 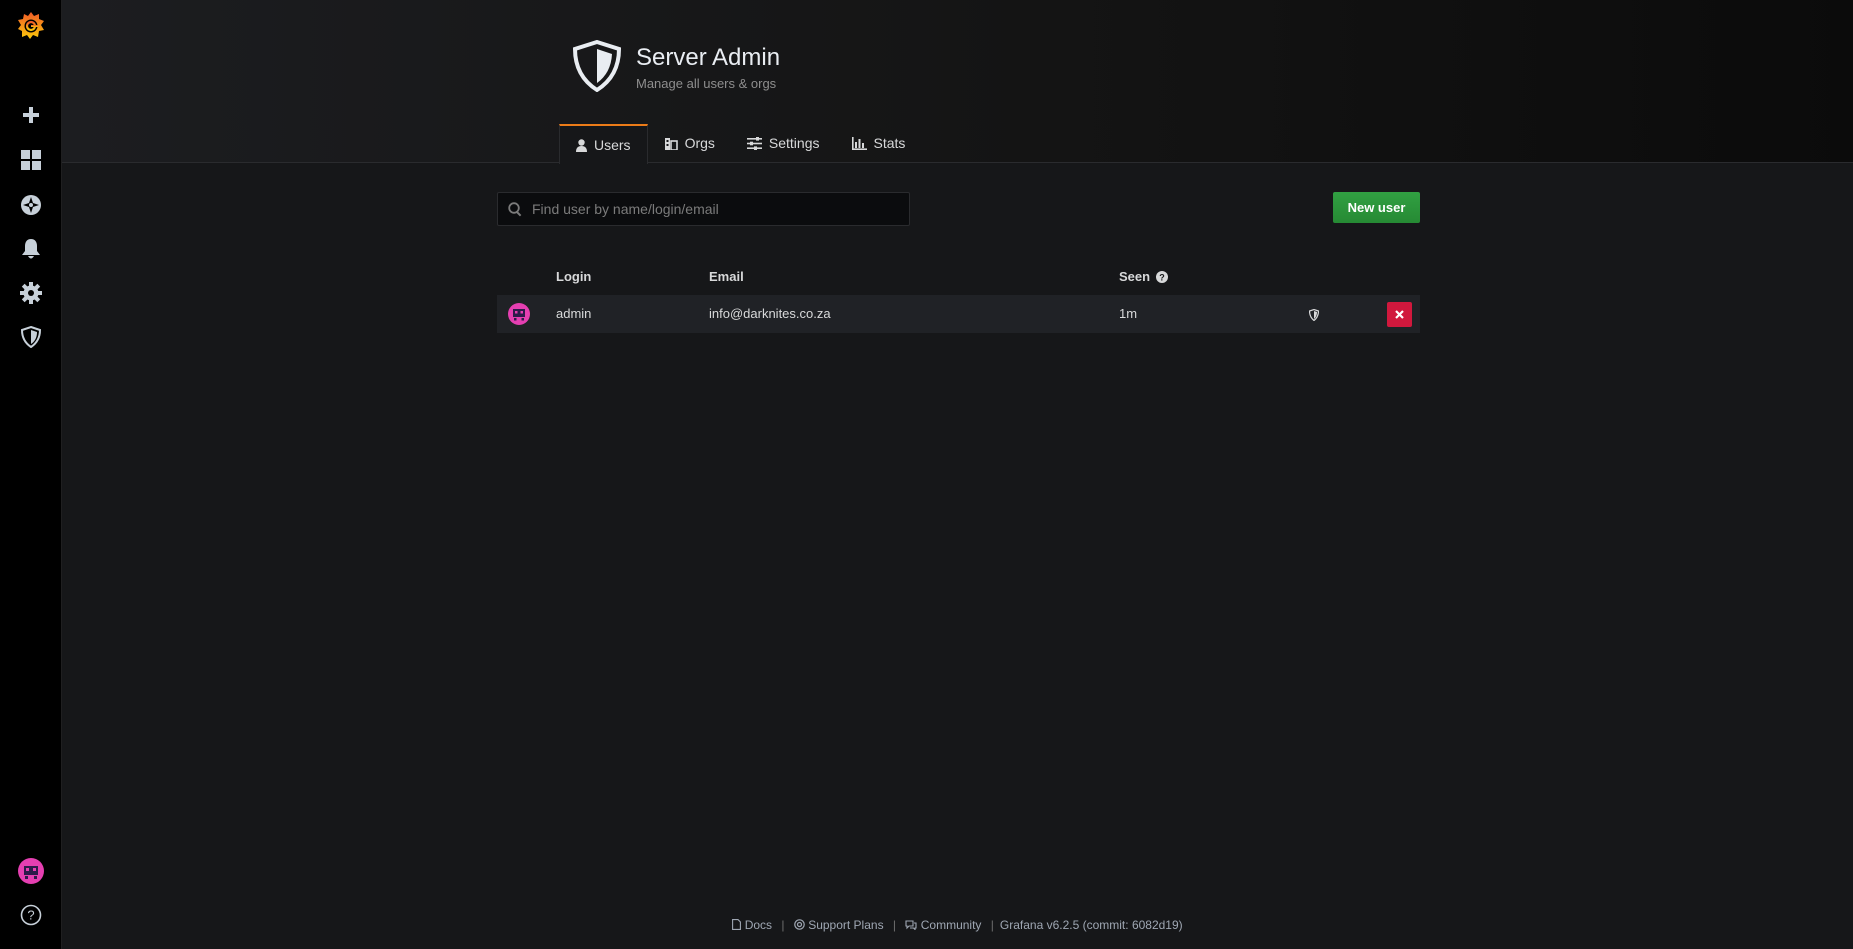 What do you see at coordinates (737, 924) in the screenshot?
I see `file-icon` at bounding box center [737, 924].